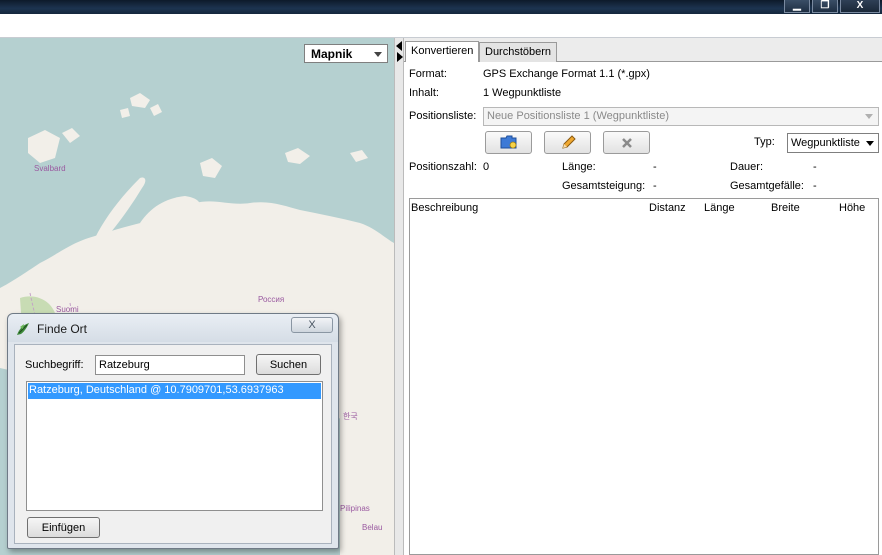  What do you see at coordinates (604, 186) in the screenshot?
I see `ascent-label: Gesamtsteigung:` at bounding box center [604, 186].